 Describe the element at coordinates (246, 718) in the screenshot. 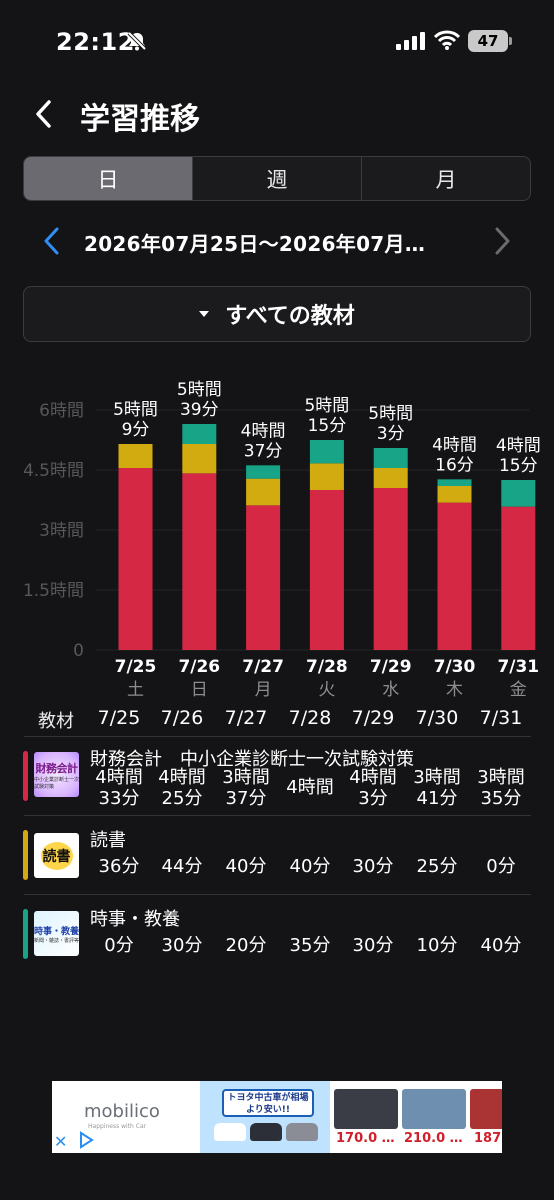

I see `table-header-date: 7/27` at that location.